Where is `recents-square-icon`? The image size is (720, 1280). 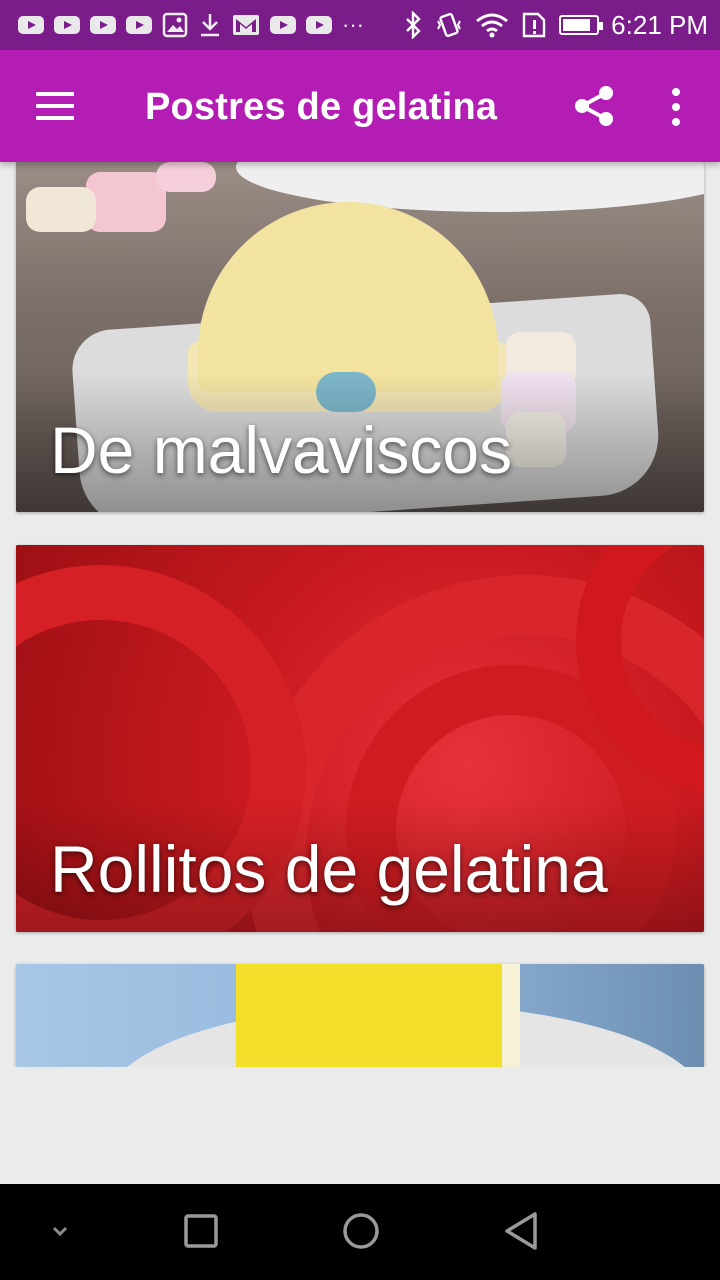
recents-square-icon is located at coordinates (201, 1231).